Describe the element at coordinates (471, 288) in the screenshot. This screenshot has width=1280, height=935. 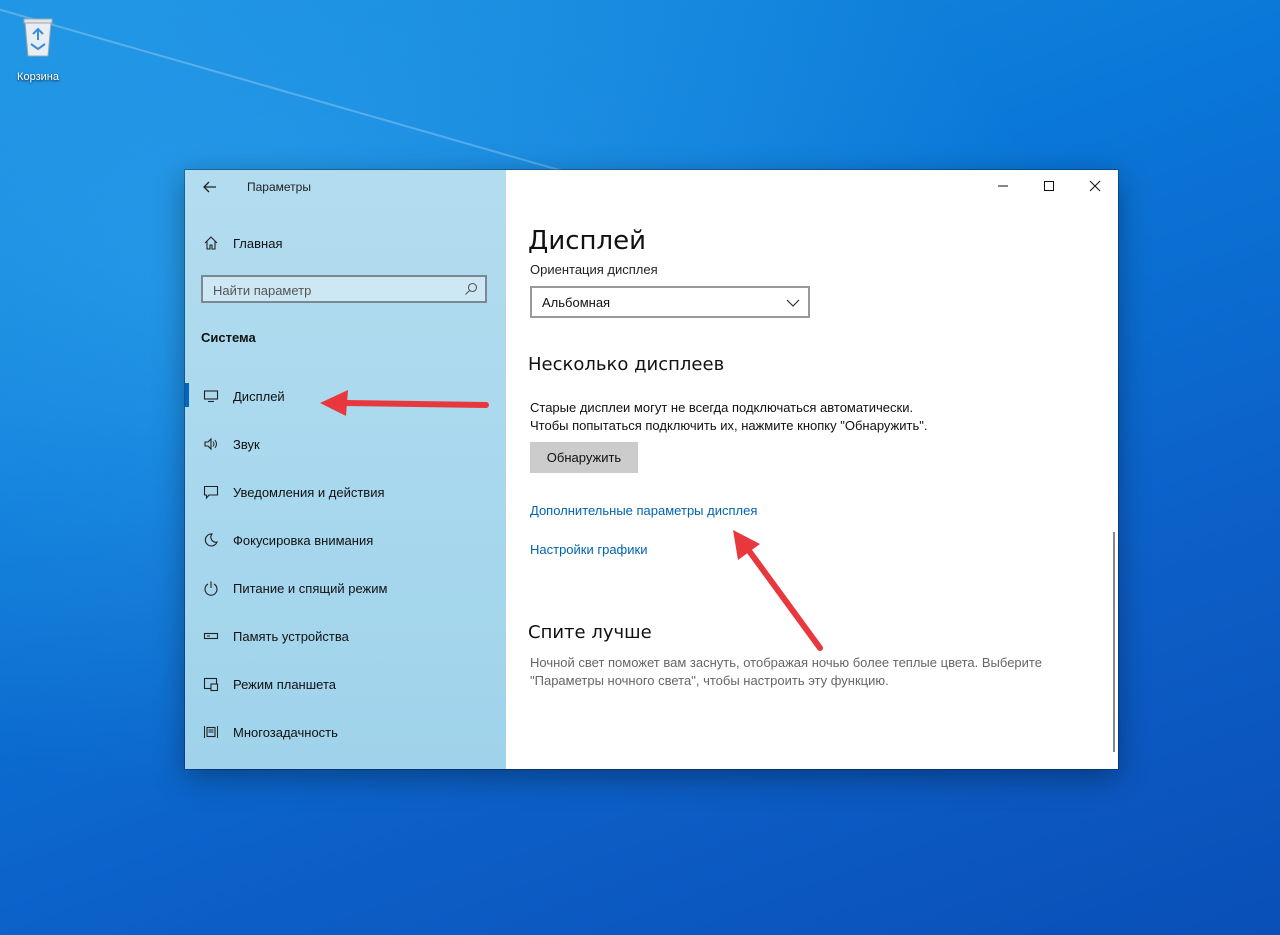
I see `search-icon` at that location.